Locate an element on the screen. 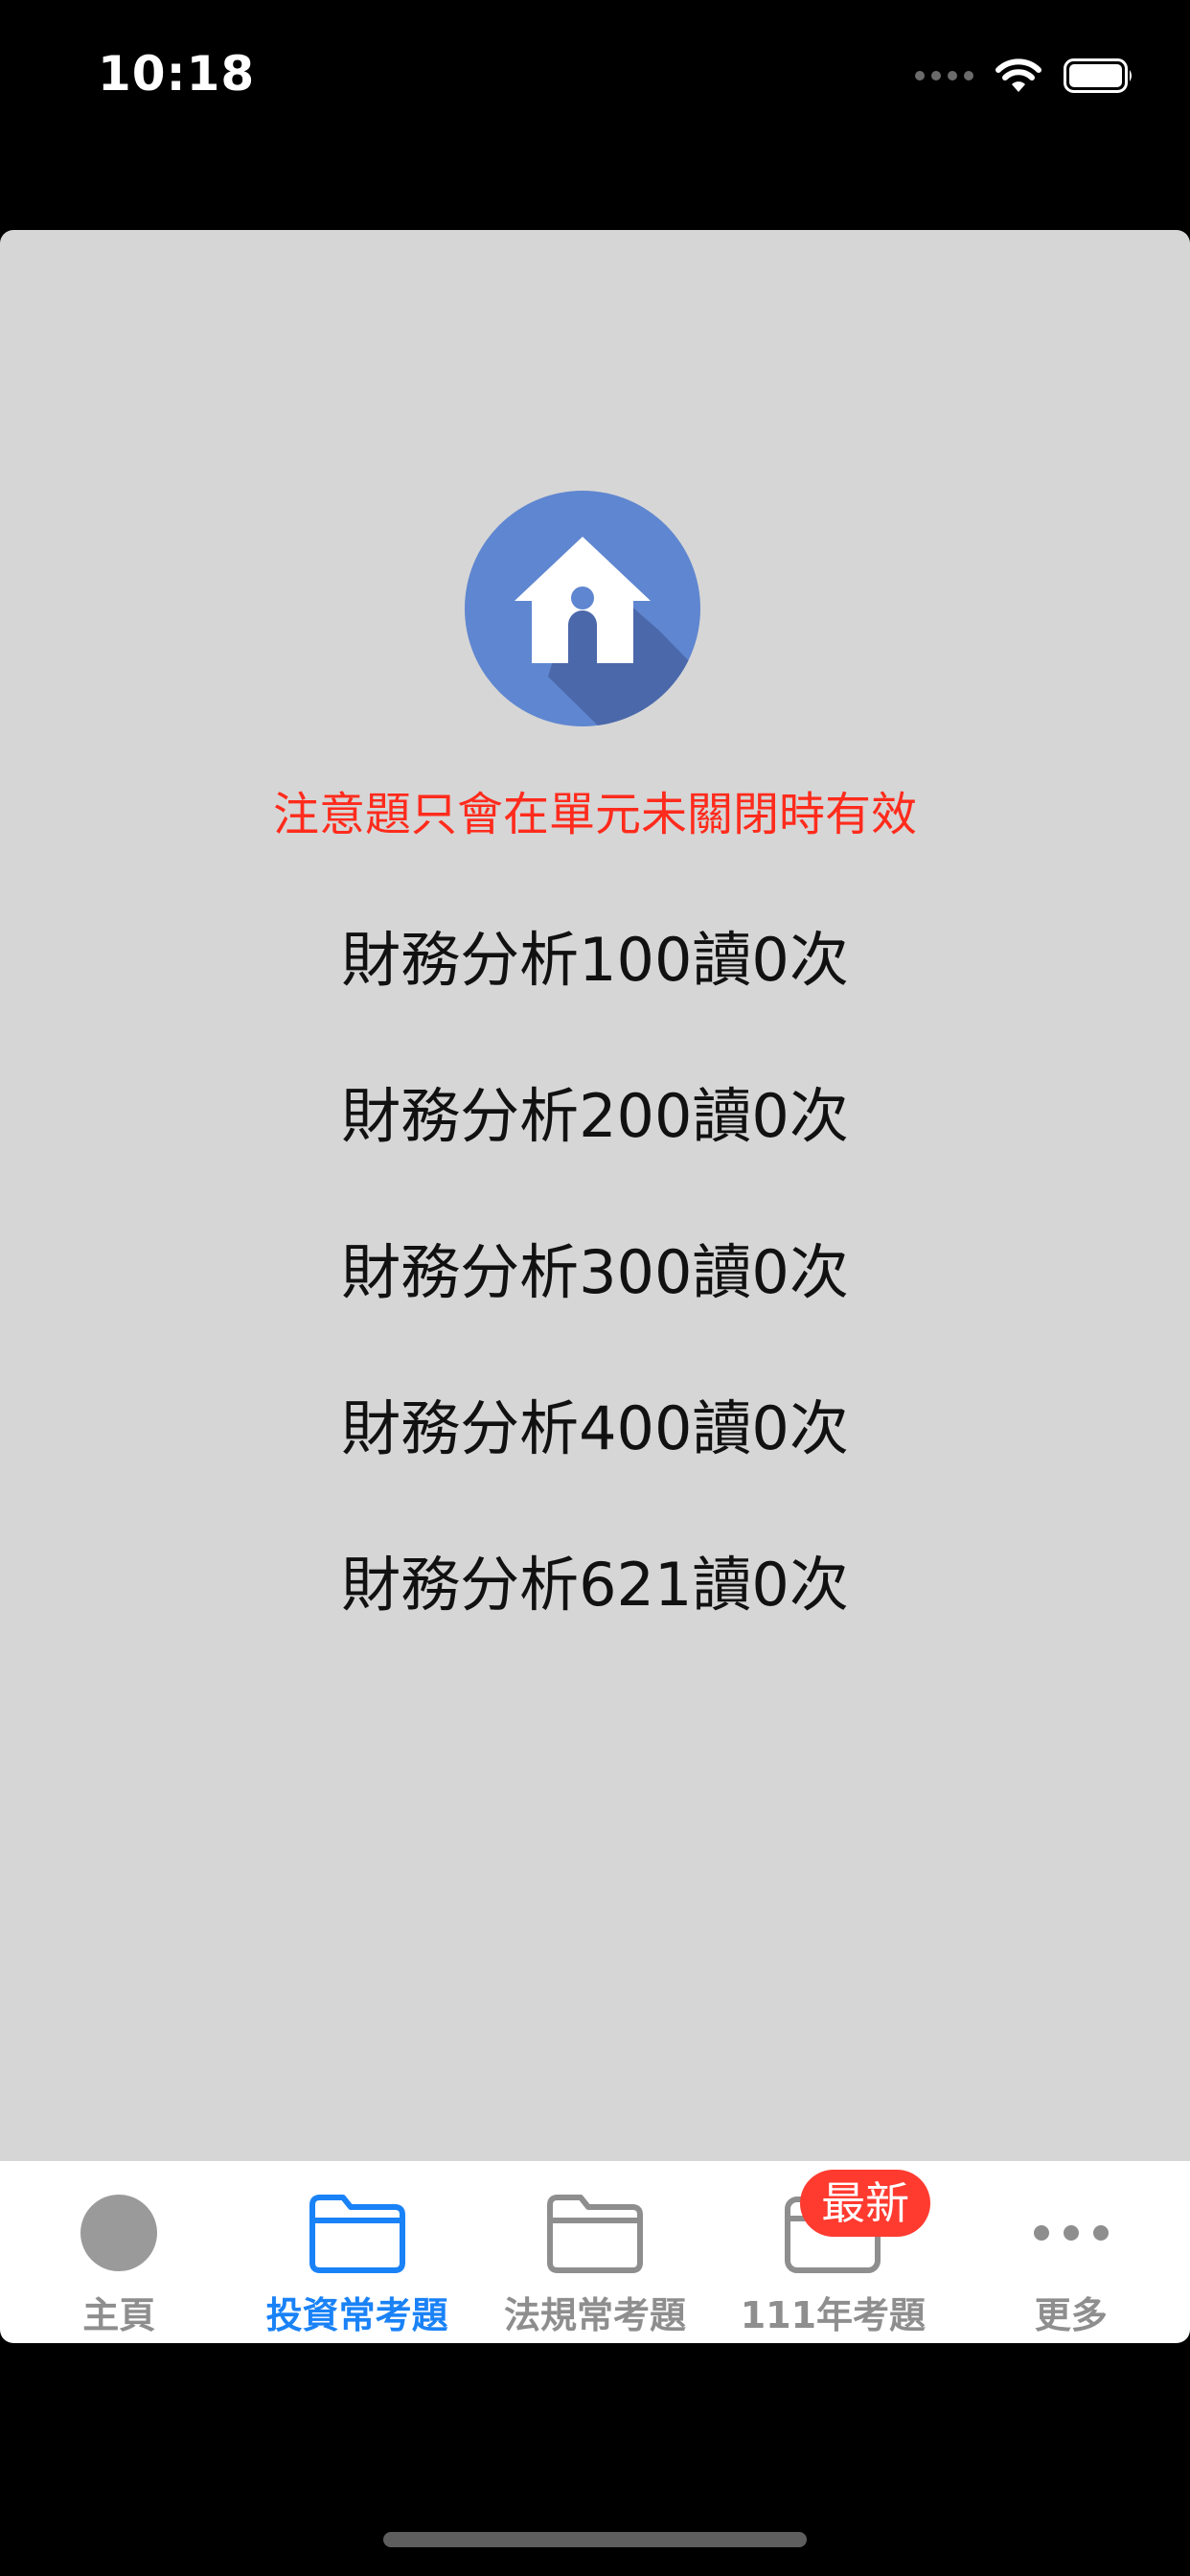 The width and height of the screenshot is (1190, 2576). home-indicator is located at coordinates (595, 2539).